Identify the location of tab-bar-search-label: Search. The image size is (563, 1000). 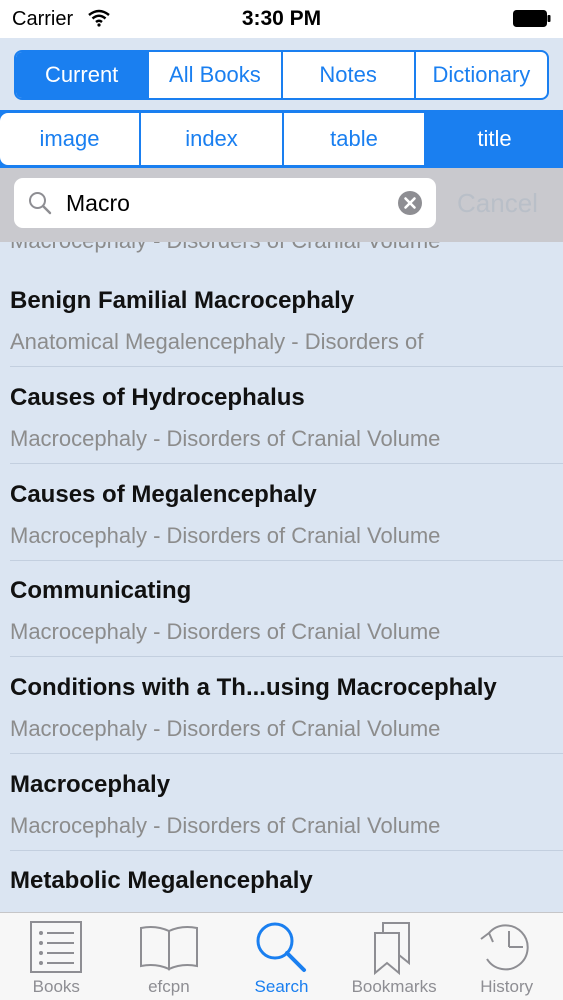
(281, 986).